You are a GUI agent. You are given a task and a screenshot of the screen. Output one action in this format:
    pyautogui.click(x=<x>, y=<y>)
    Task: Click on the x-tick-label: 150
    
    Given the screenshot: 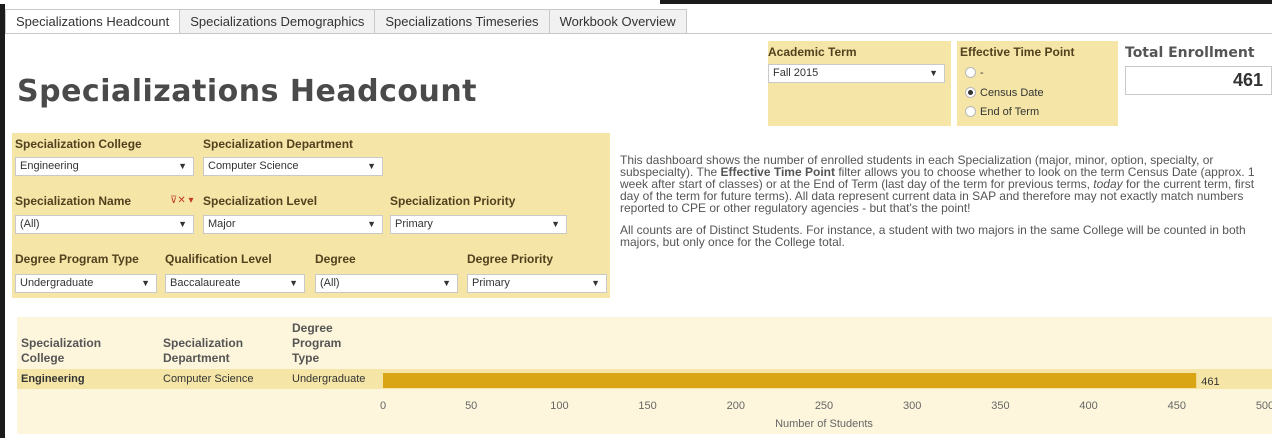 What is the action you would take?
    pyautogui.click(x=647, y=406)
    